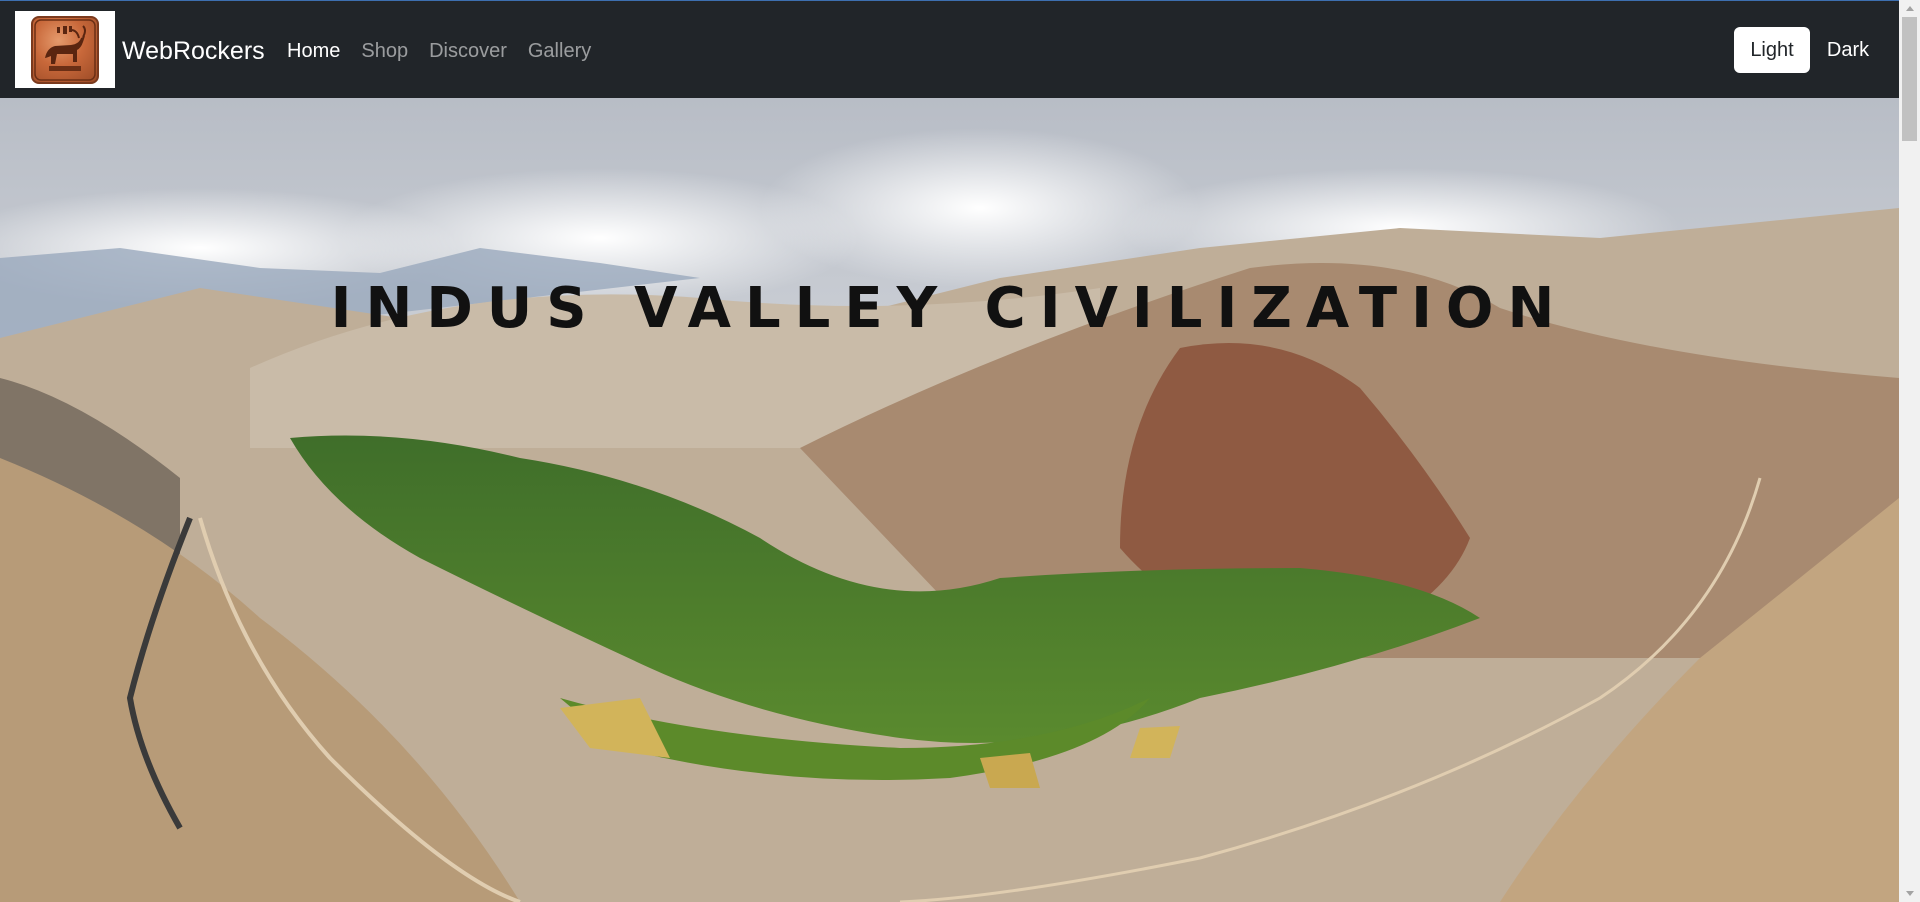 The width and height of the screenshot is (1920, 902). What do you see at coordinates (1909, 451) in the screenshot?
I see `page-scrollbar` at bounding box center [1909, 451].